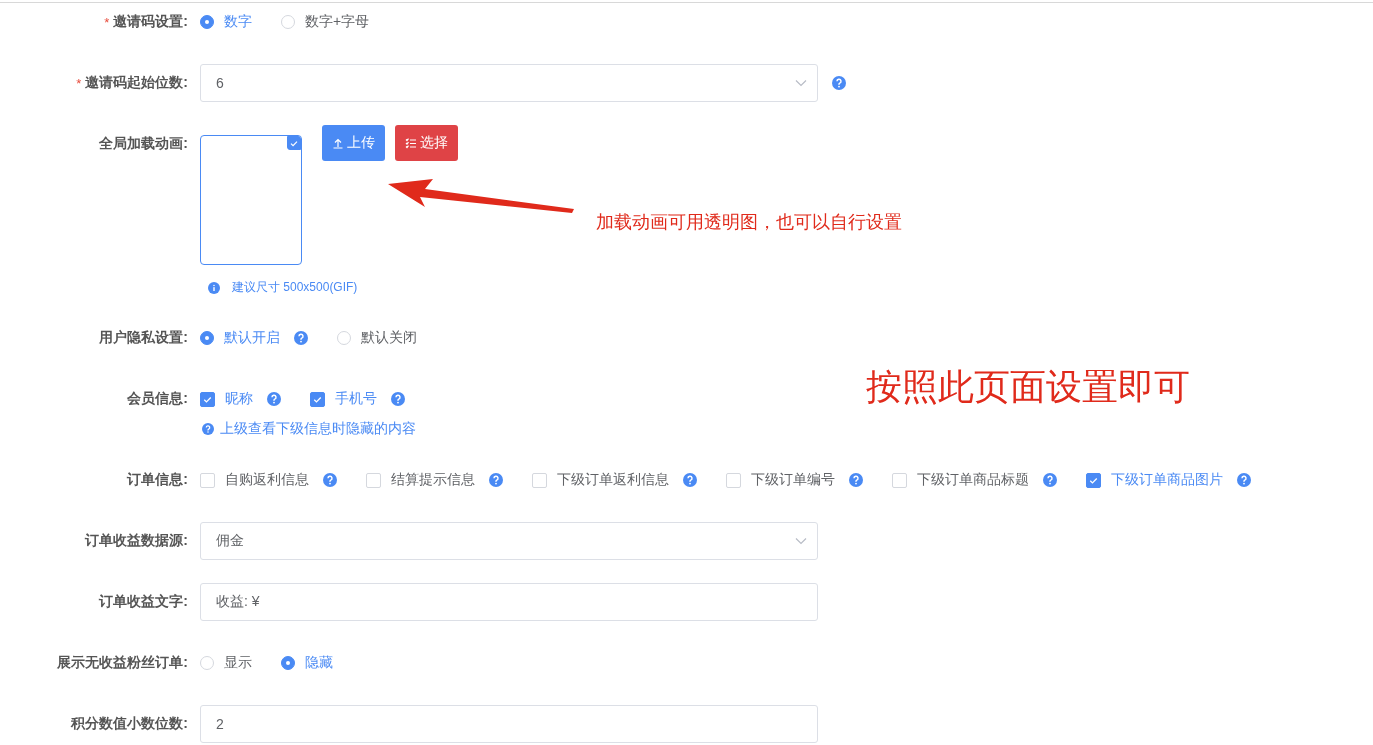 The height and width of the screenshot is (745, 1373). I want to click on checkbox-label: 手机号, so click(356, 399).